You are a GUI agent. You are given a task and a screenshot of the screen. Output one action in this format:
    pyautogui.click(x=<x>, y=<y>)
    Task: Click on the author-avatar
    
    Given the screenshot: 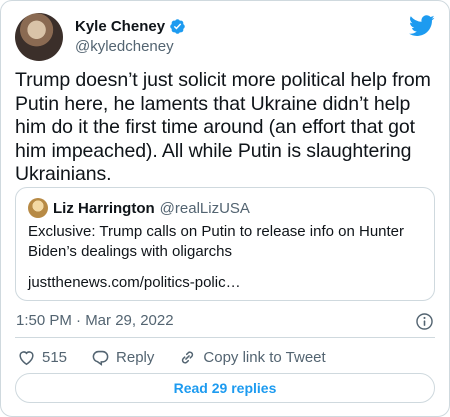 What is the action you would take?
    pyautogui.click(x=39, y=37)
    